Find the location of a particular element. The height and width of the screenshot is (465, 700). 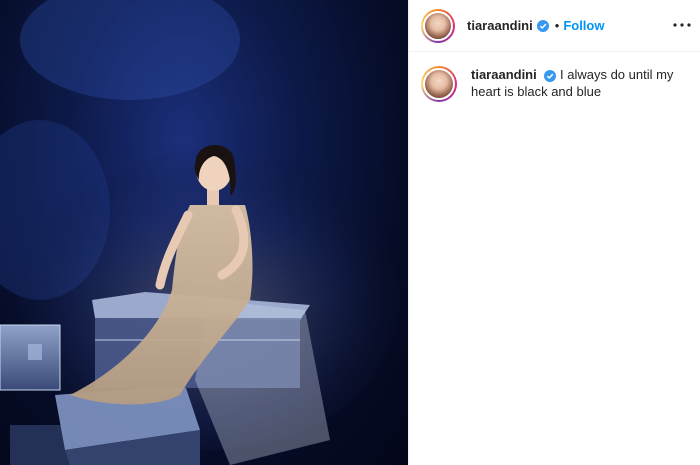

username-link: tiaraandini is located at coordinates (500, 25).